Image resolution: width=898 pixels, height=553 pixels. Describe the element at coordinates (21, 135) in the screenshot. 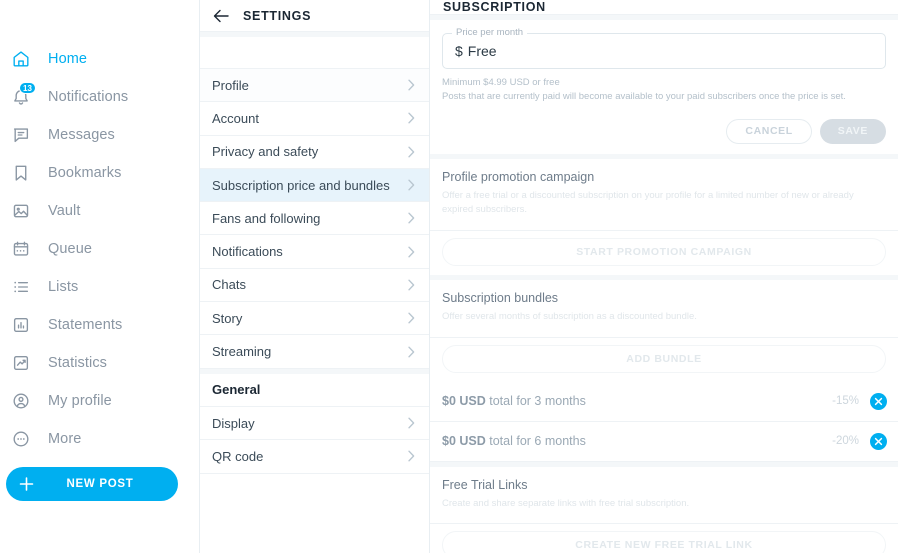

I see `message-icon` at that location.